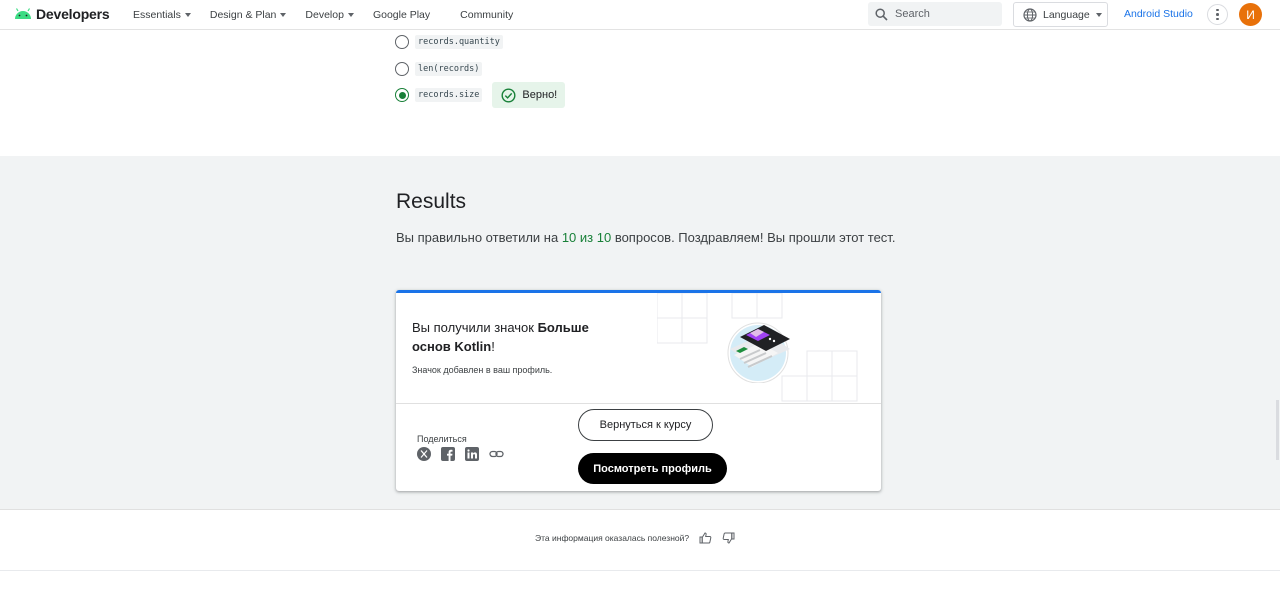 The width and height of the screenshot is (1280, 590). What do you see at coordinates (479, 237) in the screenshot?
I see `results-text-before: Вы правильно ответили на` at bounding box center [479, 237].